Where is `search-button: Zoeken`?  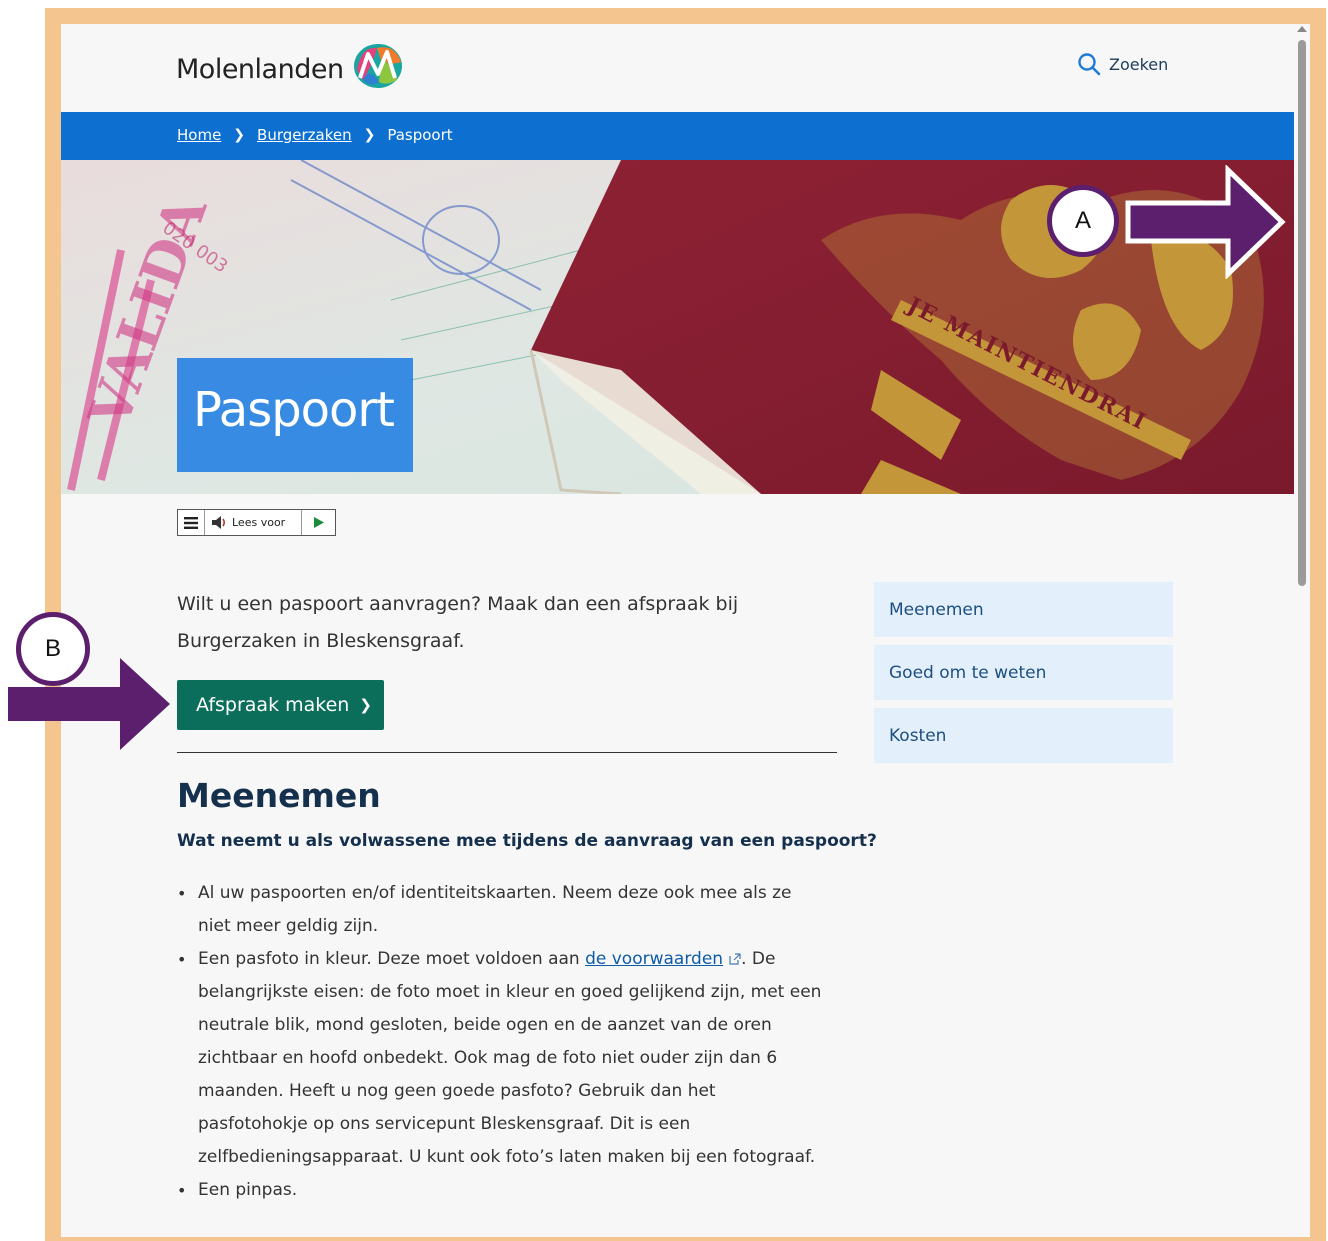
search-button: Zoeken is located at coordinates (1122, 64).